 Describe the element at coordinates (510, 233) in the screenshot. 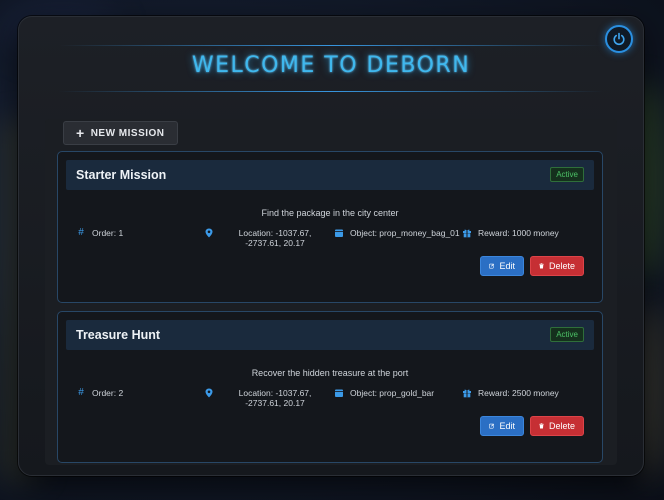

I see `mission-reward: Reward: 1000 money` at that location.